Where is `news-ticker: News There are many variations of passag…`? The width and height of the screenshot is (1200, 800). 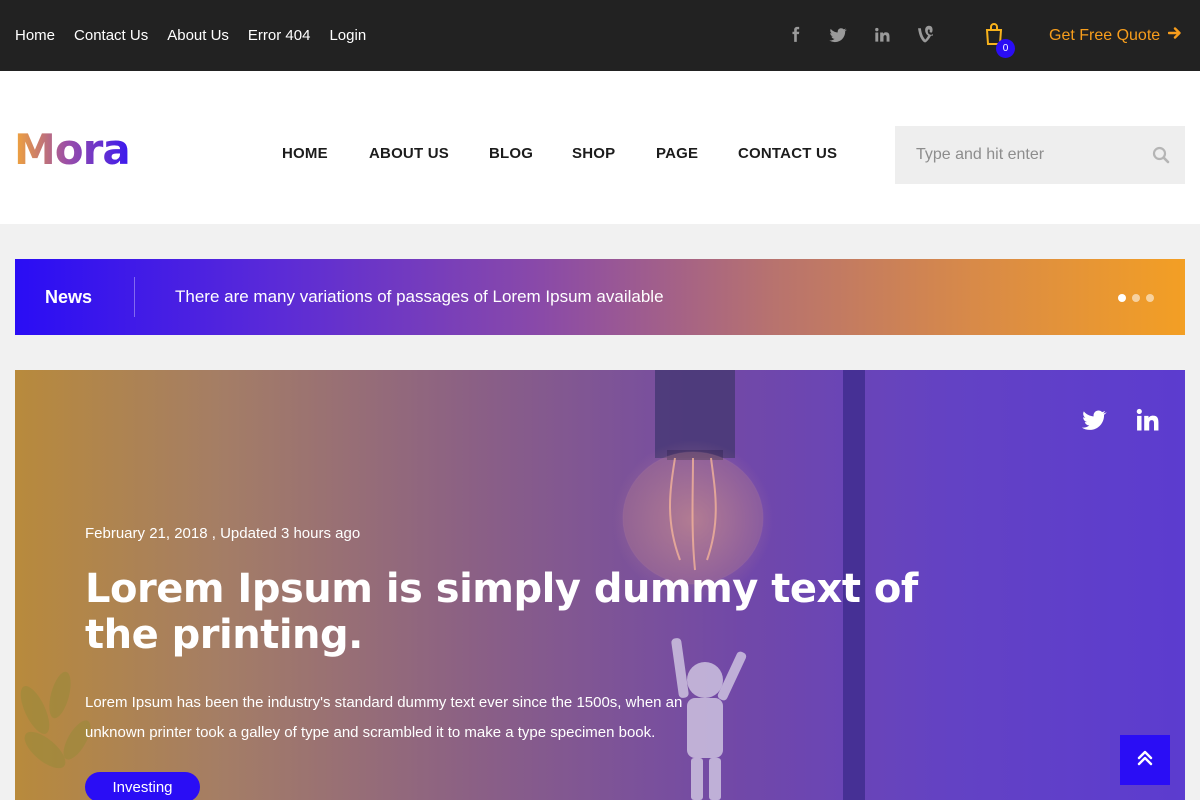 news-ticker: News There are many variations of passag… is located at coordinates (600, 297).